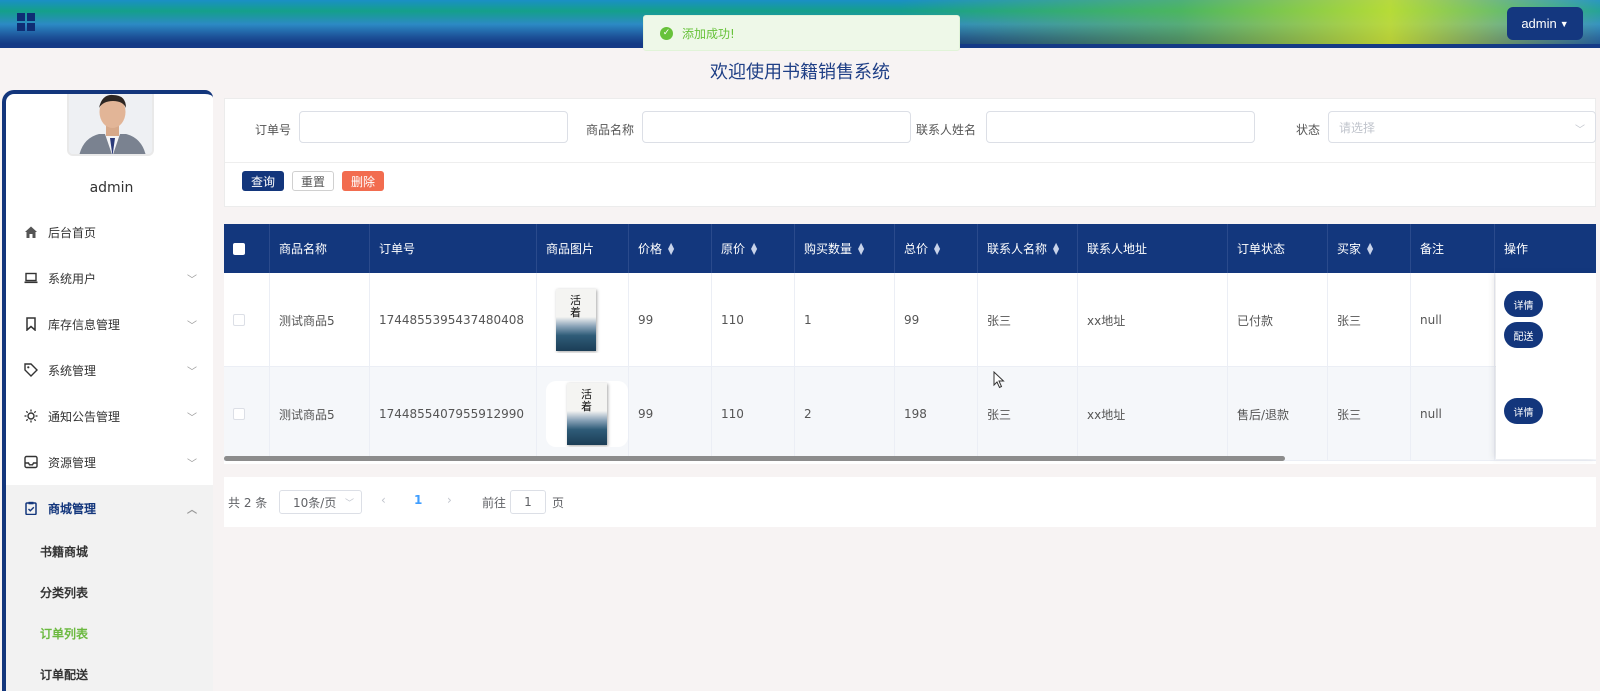 The width and height of the screenshot is (1600, 691). I want to click on sidebar-item-shop: 商城管理 ︿, so click(109, 508).